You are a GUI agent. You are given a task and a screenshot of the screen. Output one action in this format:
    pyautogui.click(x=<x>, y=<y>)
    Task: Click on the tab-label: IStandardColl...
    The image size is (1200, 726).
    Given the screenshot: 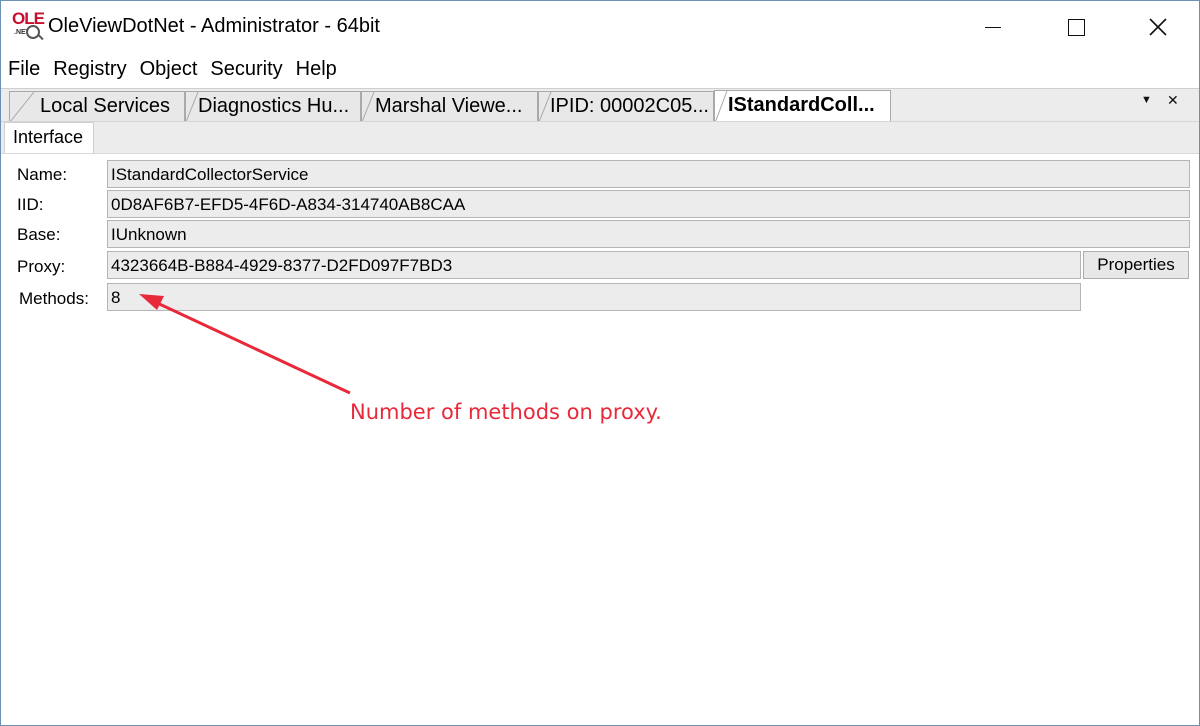 What is the action you would take?
    pyautogui.click(x=801, y=105)
    